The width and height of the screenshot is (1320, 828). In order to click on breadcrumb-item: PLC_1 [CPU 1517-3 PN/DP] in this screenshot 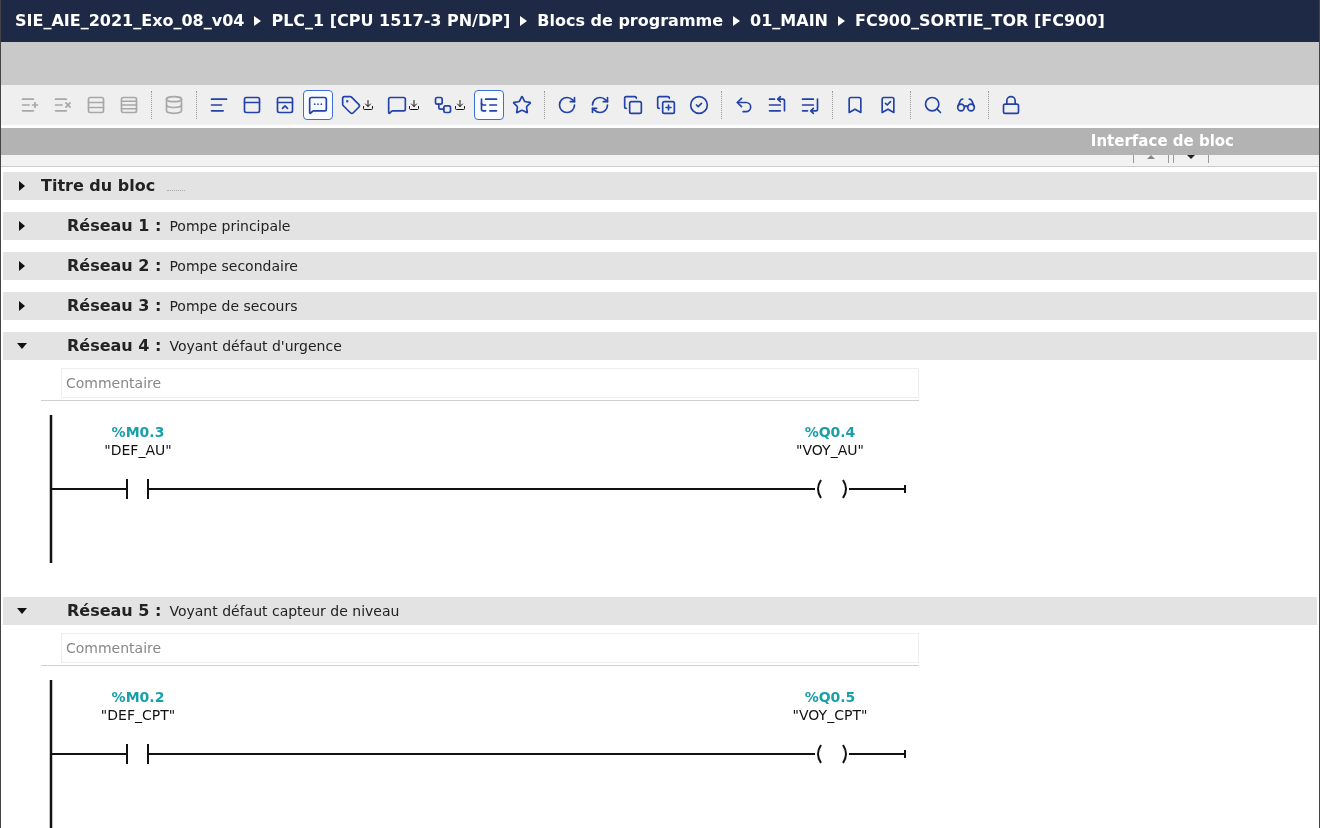, I will do `click(391, 21)`.